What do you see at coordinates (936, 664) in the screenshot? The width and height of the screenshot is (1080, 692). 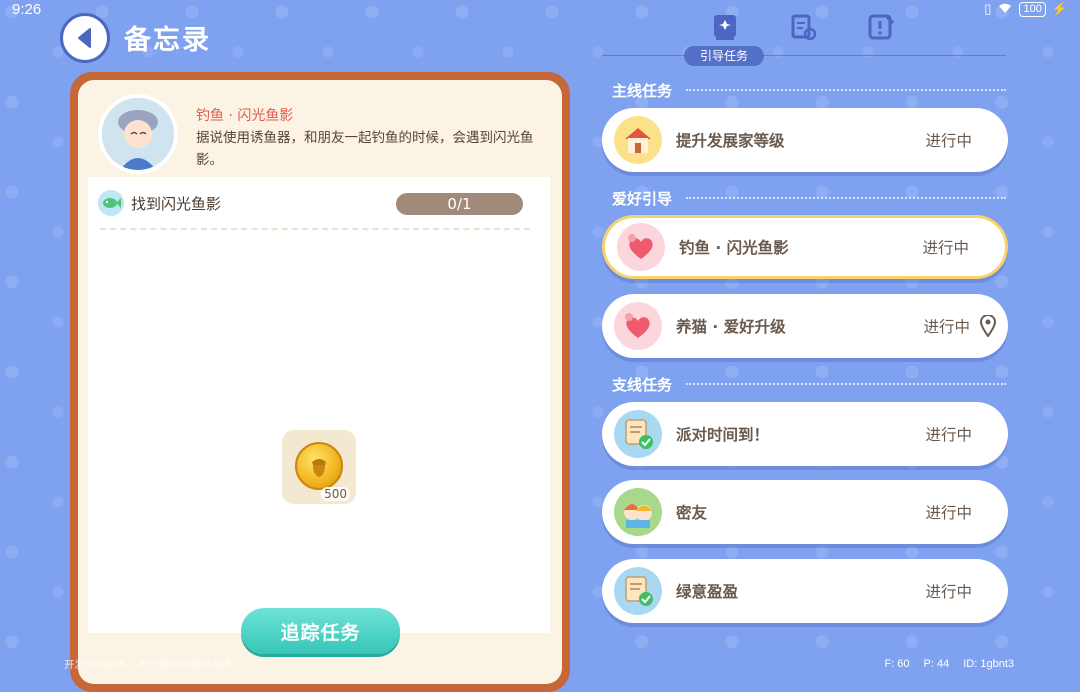 I see `ping-readout: P: 44` at bounding box center [936, 664].